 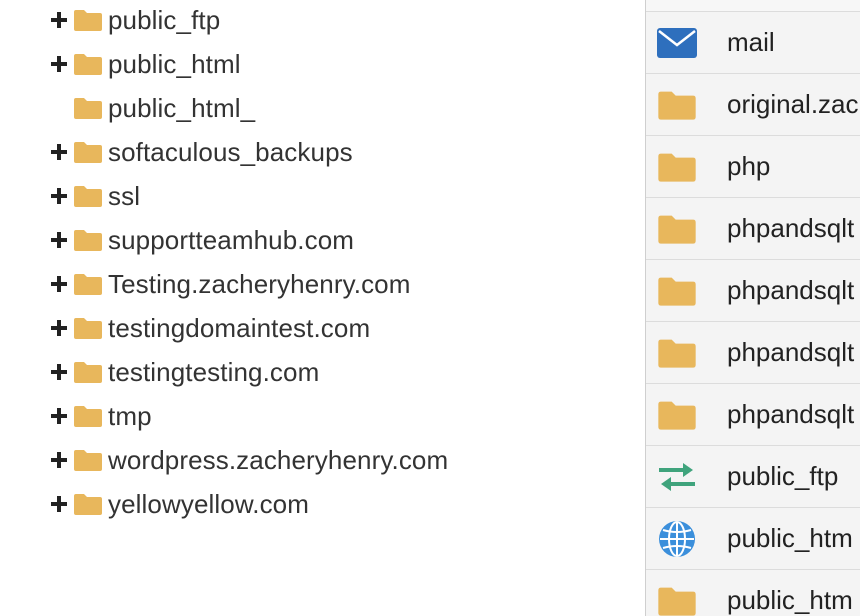 I want to click on file-row-phpandsql-4: phpandsqlt, so click(x=753, y=415).